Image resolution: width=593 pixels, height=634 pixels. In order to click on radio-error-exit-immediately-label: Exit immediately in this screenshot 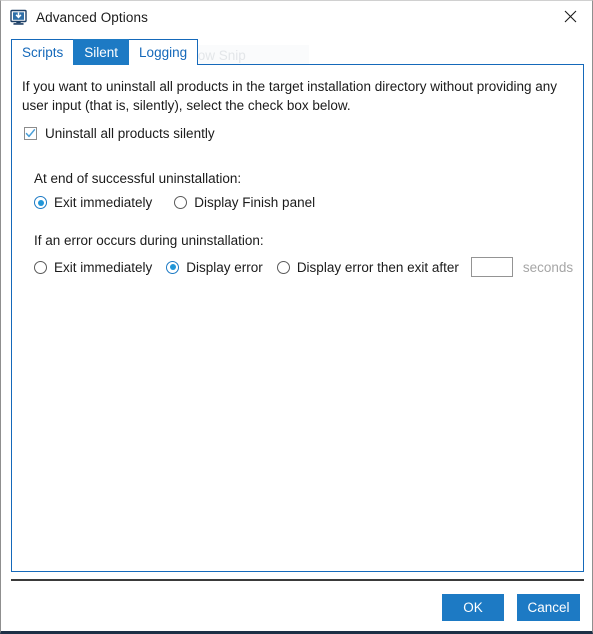, I will do `click(103, 267)`.